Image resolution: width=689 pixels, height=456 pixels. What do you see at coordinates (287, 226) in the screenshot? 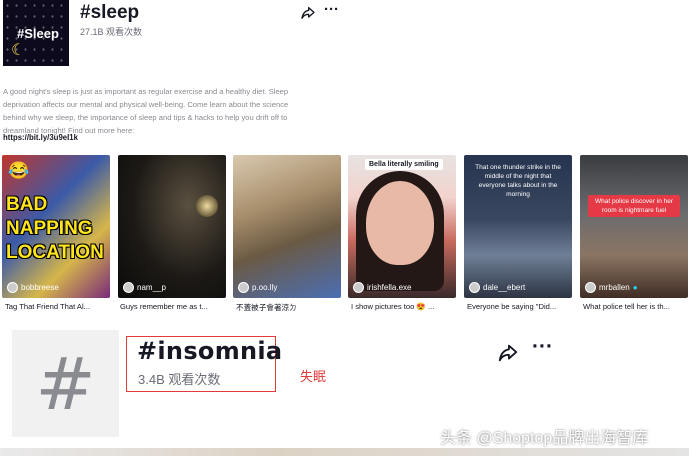
I see `video-card: p.oo.lly` at bounding box center [287, 226].